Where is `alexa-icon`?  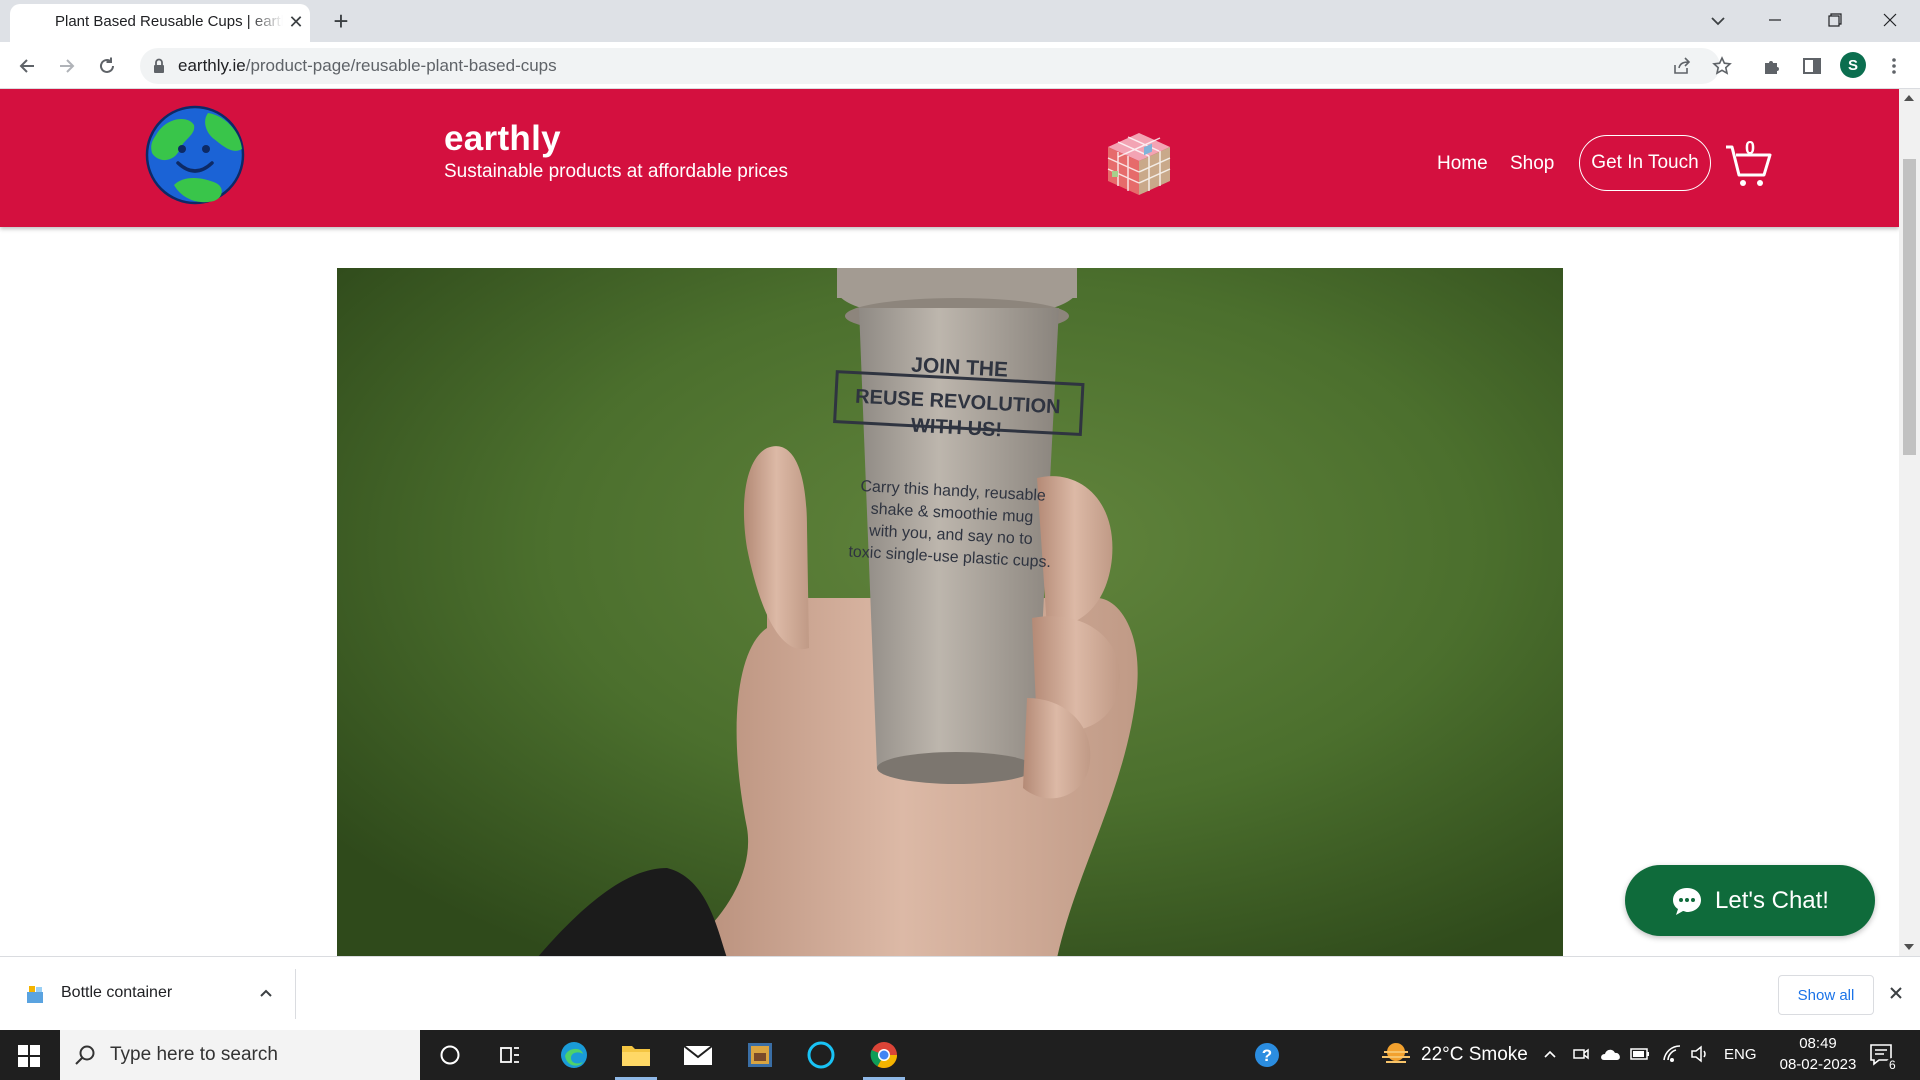
alexa-icon is located at coordinates (821, 1055).